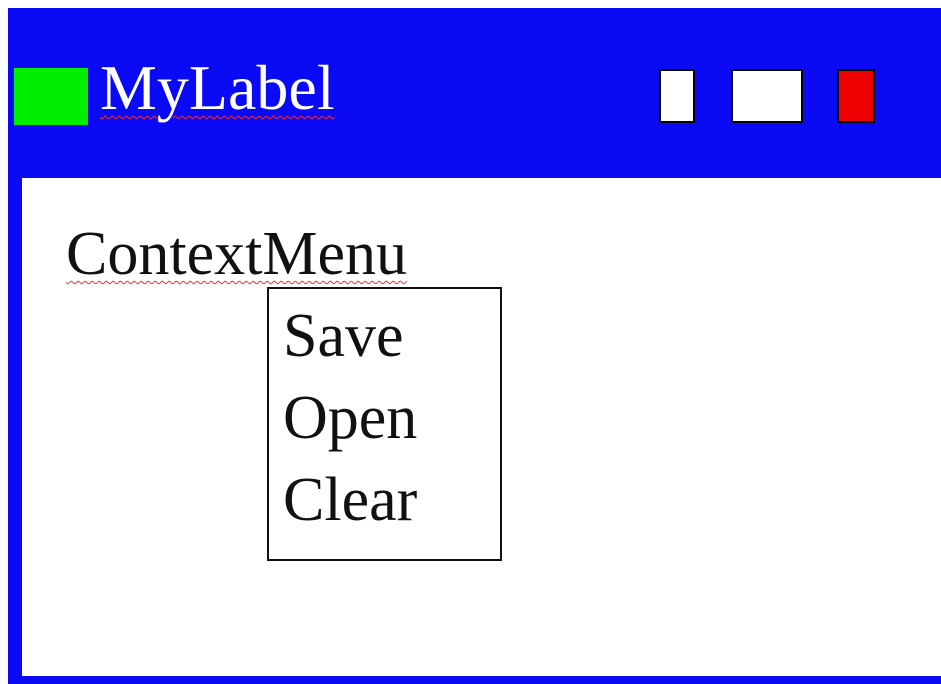 This screenshot has height=684, width=941. Describe the element at coordinates (384, 500) in the screenshot. I see `menu-item-clear: Clear` at that location.